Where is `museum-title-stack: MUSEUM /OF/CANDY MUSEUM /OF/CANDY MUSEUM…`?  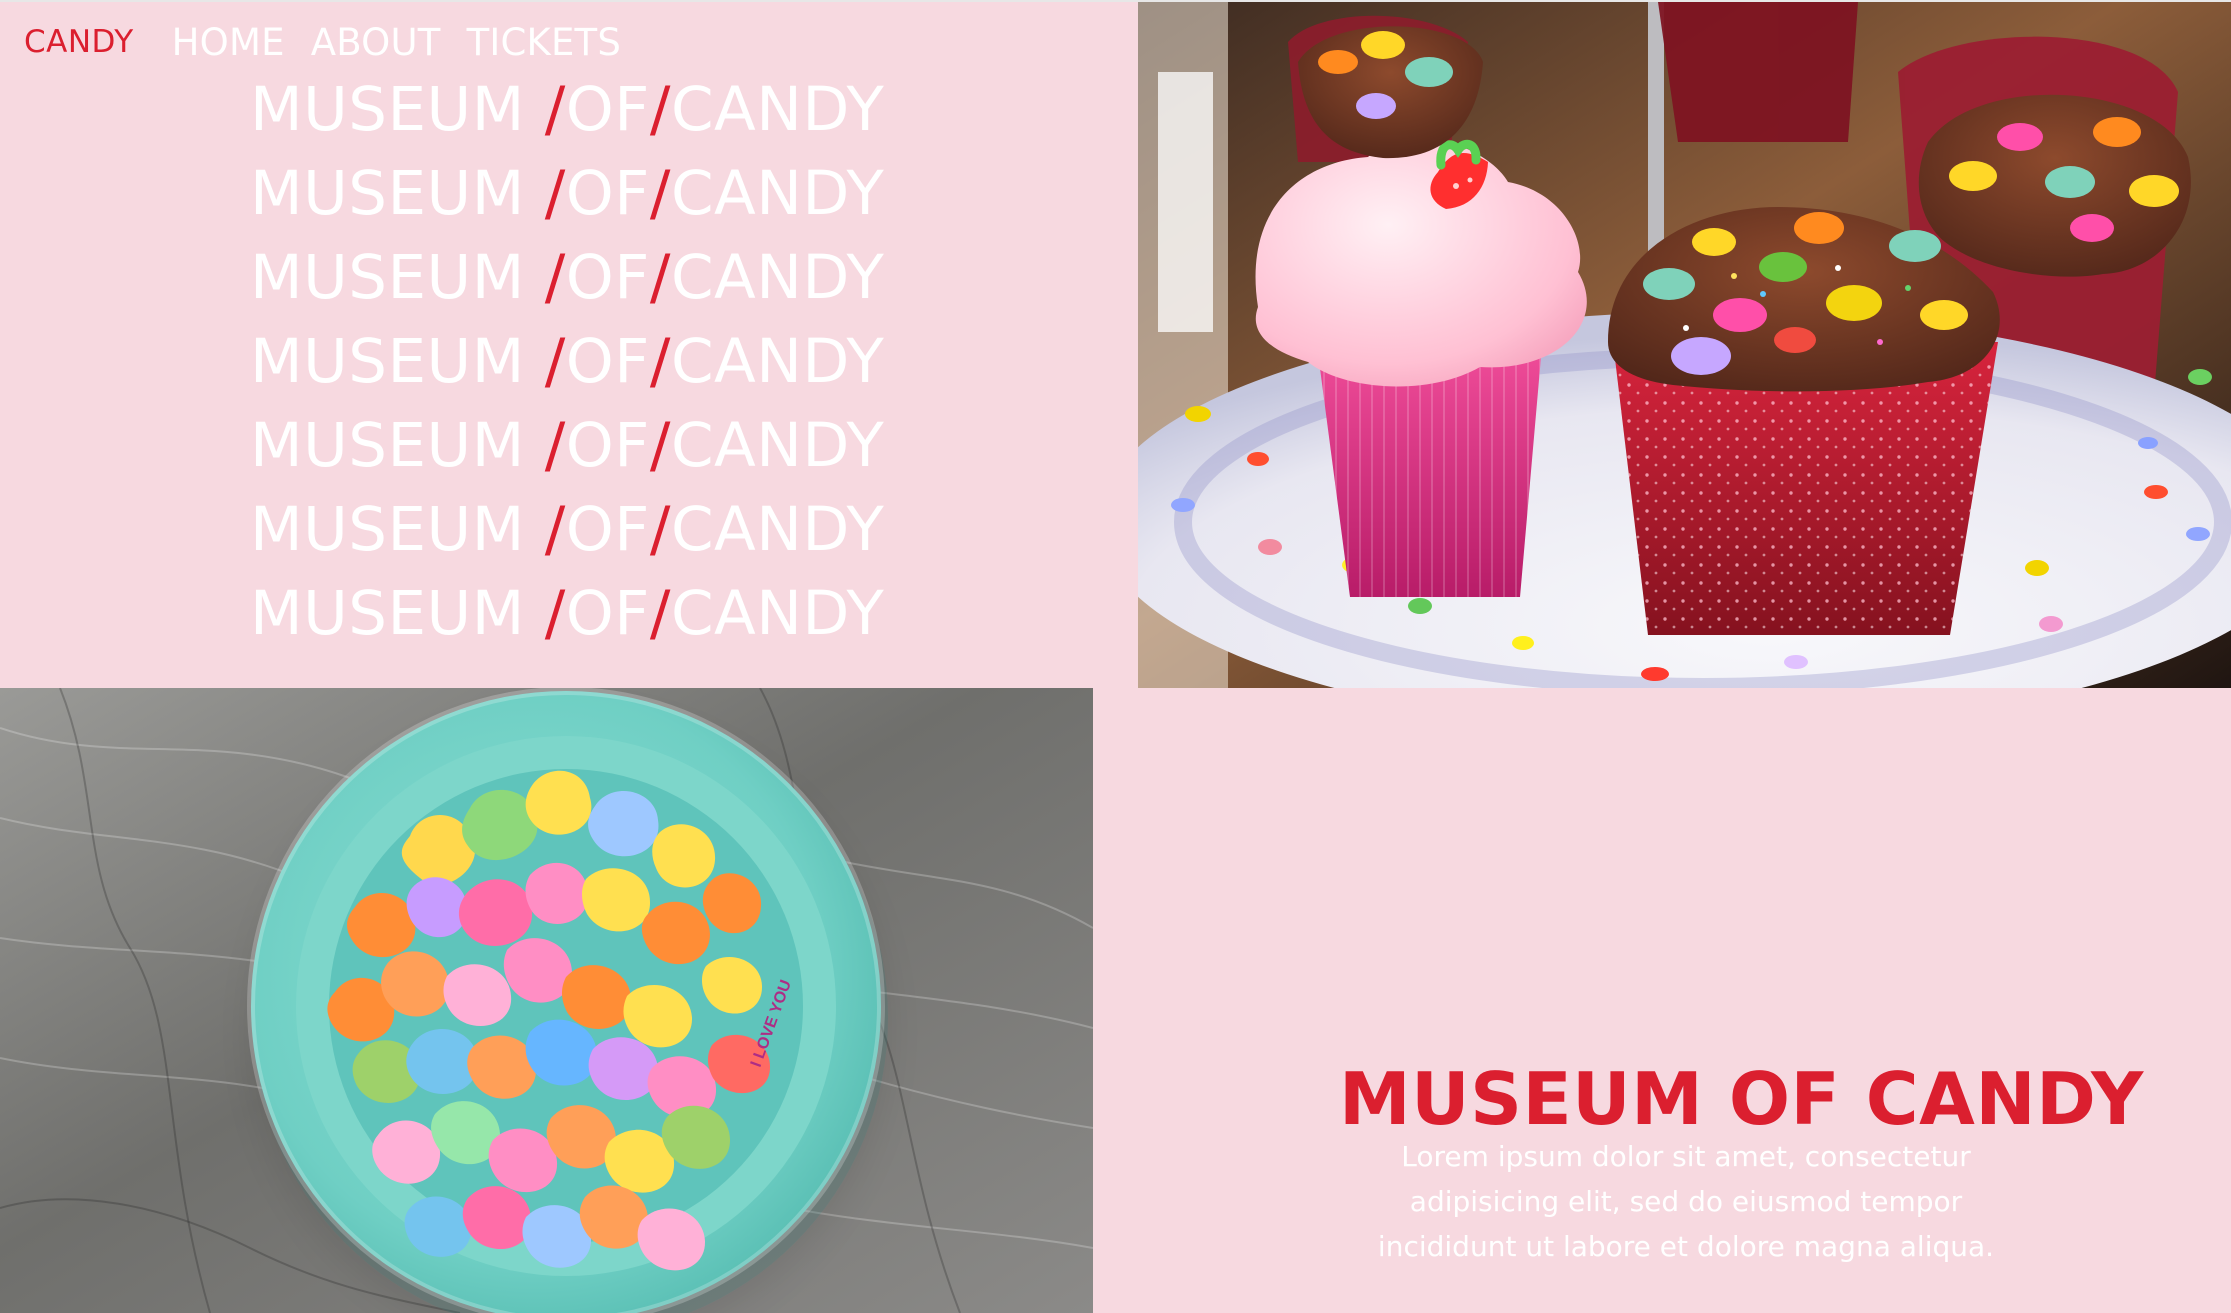 museum-title-stack: MUSEUM /OF/CANDY MUSEUM /OF/CANDY MUSEUM… is located at coordinates (600, 362).